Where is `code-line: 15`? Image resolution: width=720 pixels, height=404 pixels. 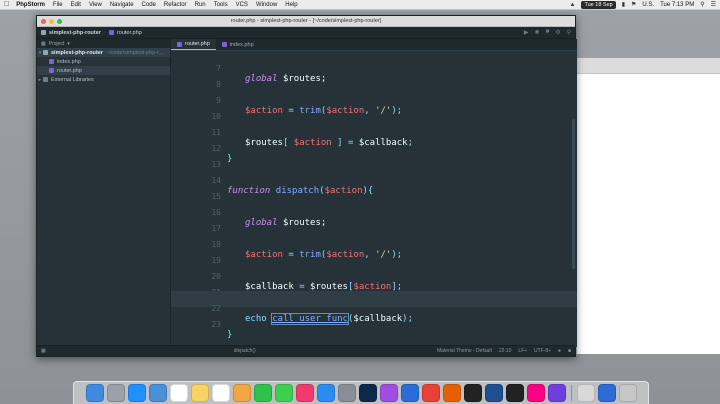 code-line: 15 is located at coordinates (374, 190).